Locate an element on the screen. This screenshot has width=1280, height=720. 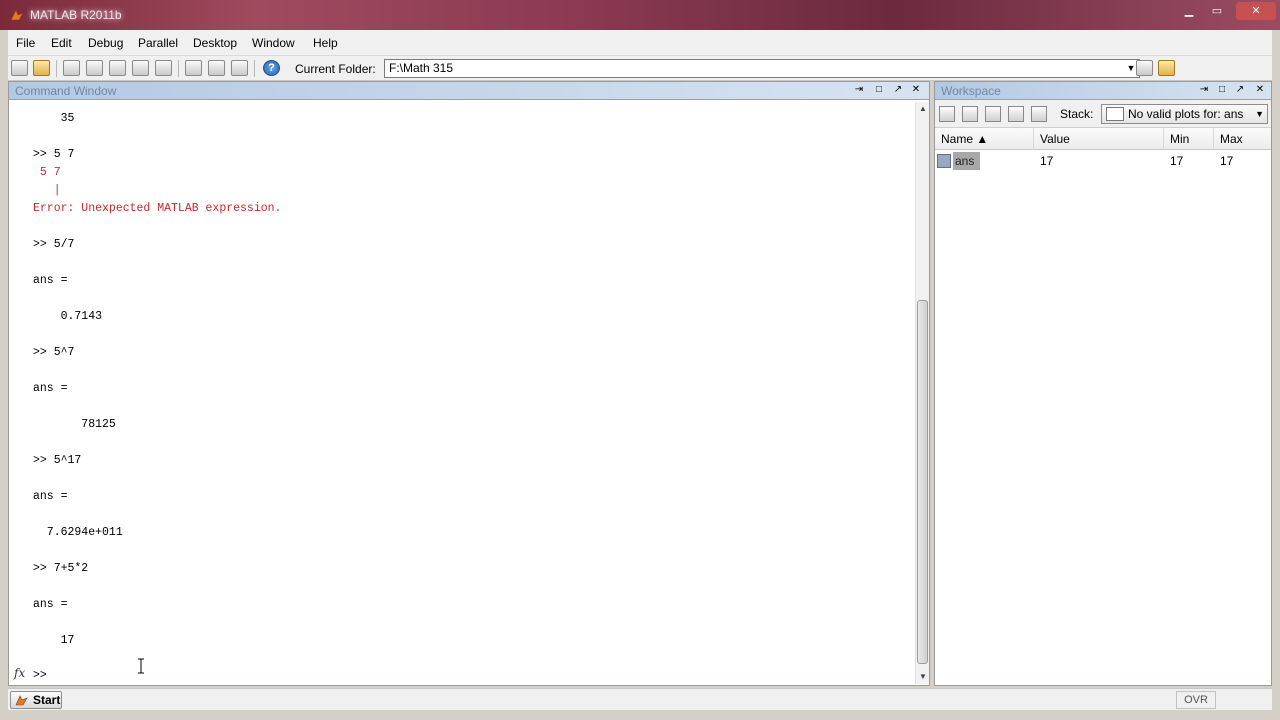
status-bar: Start OVR is located at coordinates (640, 699).